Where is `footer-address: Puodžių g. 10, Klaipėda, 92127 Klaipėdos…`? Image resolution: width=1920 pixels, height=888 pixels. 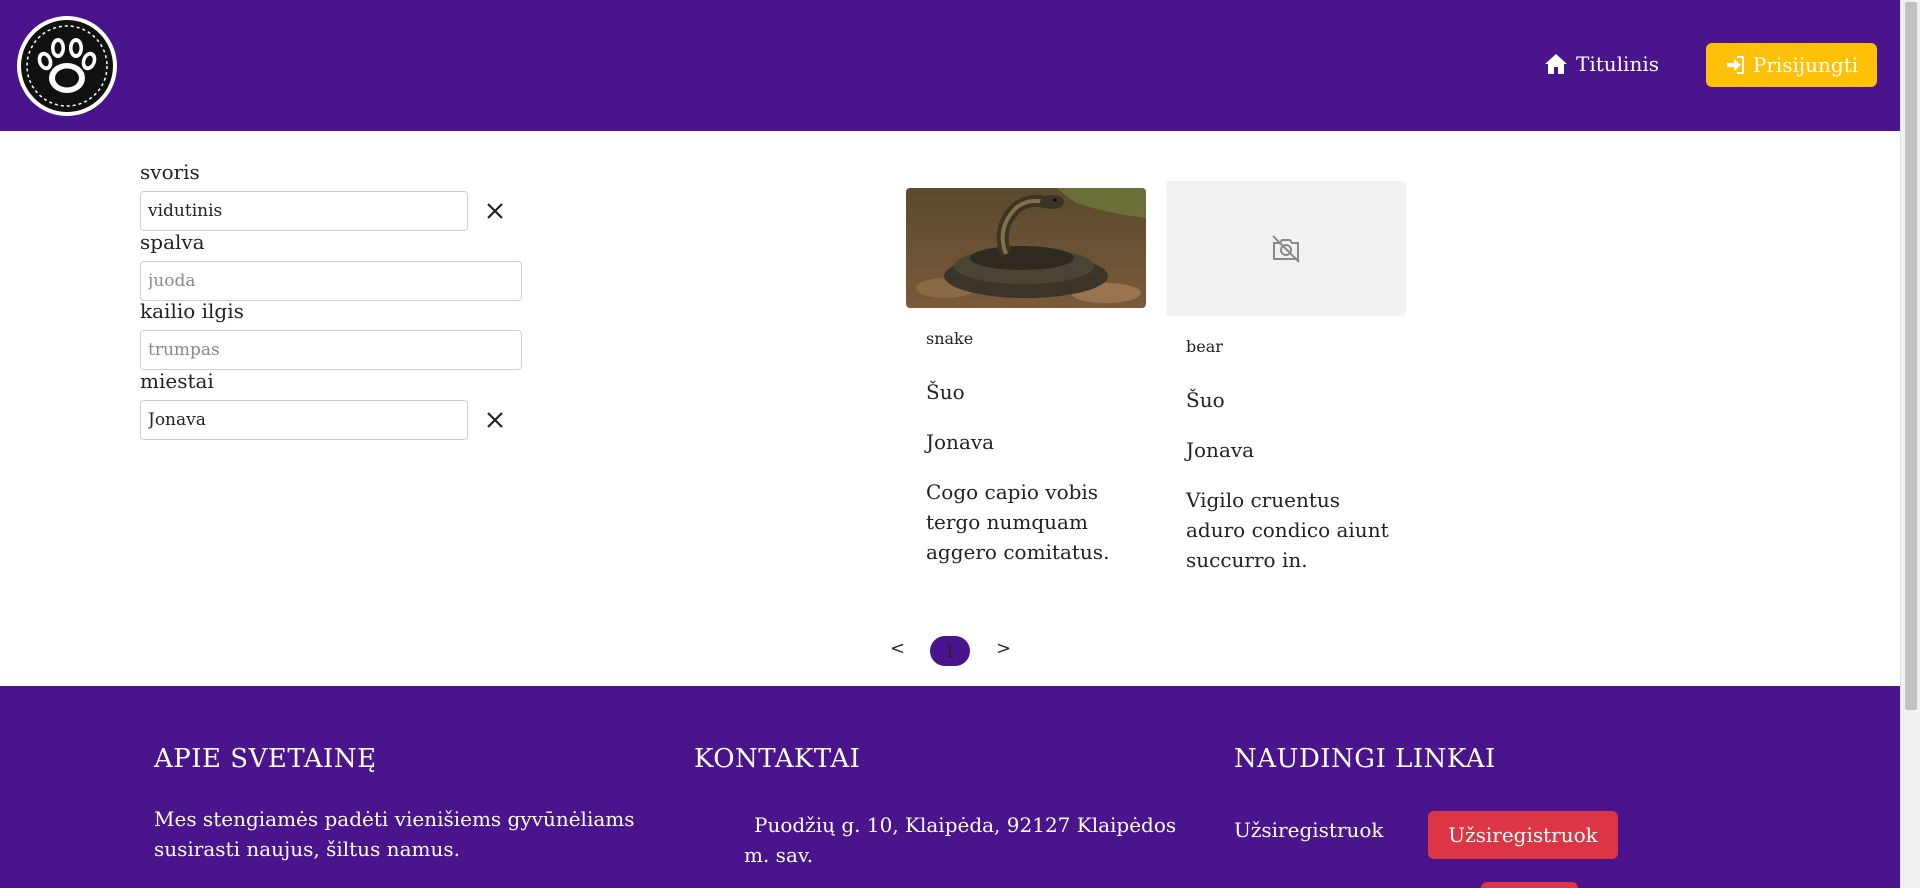 footer-address: Puodžių g. 10, Klaipėda, 92127 Klaipėdos… is located at coordinates (960, 840).